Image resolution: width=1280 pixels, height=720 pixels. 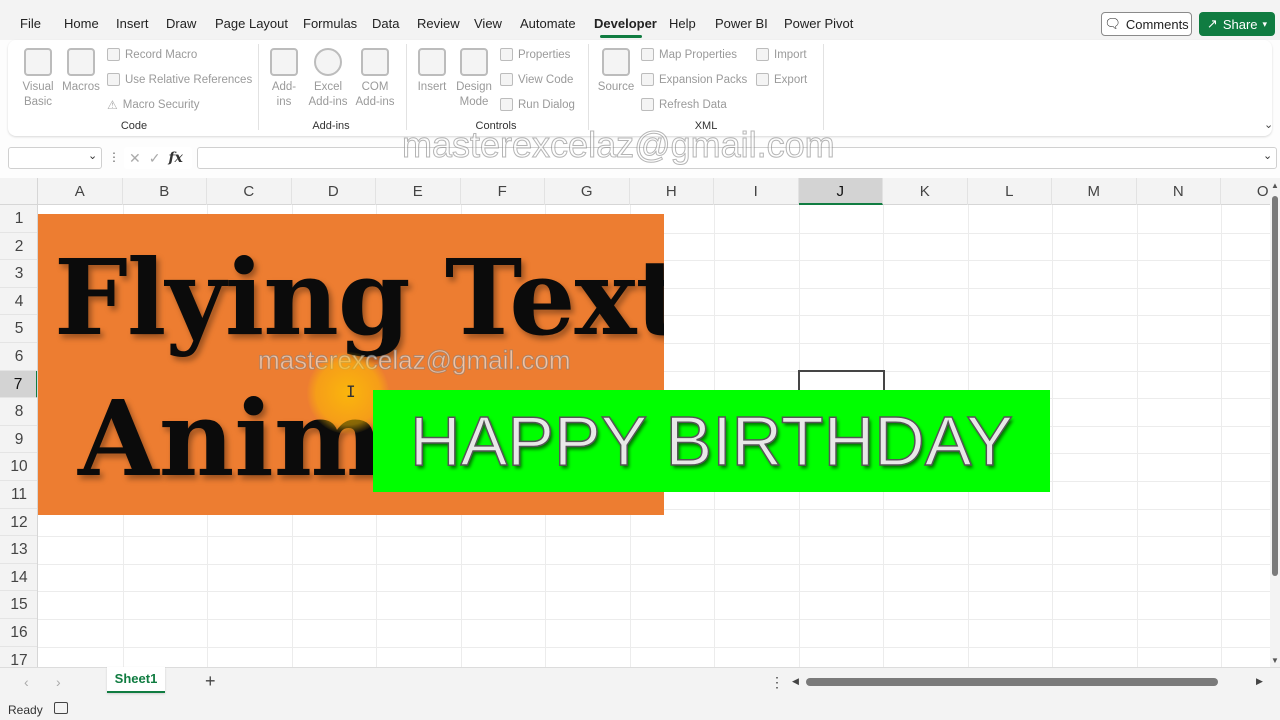 I want to click on share-button: ↗ Share ▾, so click(x=1237, y=24).